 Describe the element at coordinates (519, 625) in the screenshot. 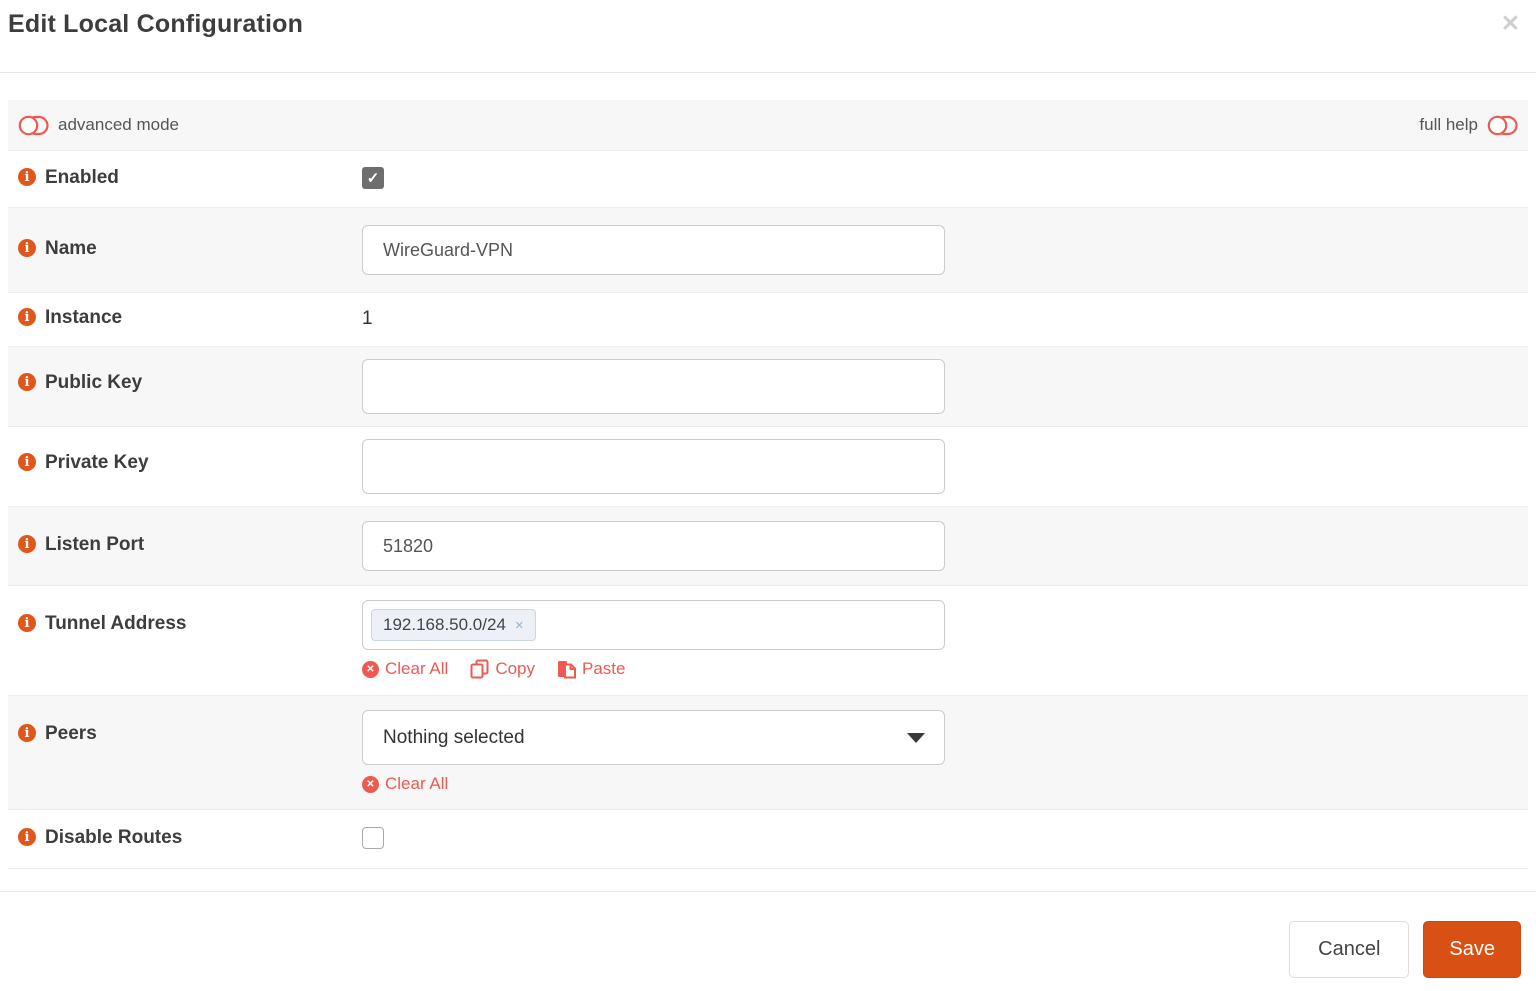

I see `tag-remove-icon: ×` at that location.